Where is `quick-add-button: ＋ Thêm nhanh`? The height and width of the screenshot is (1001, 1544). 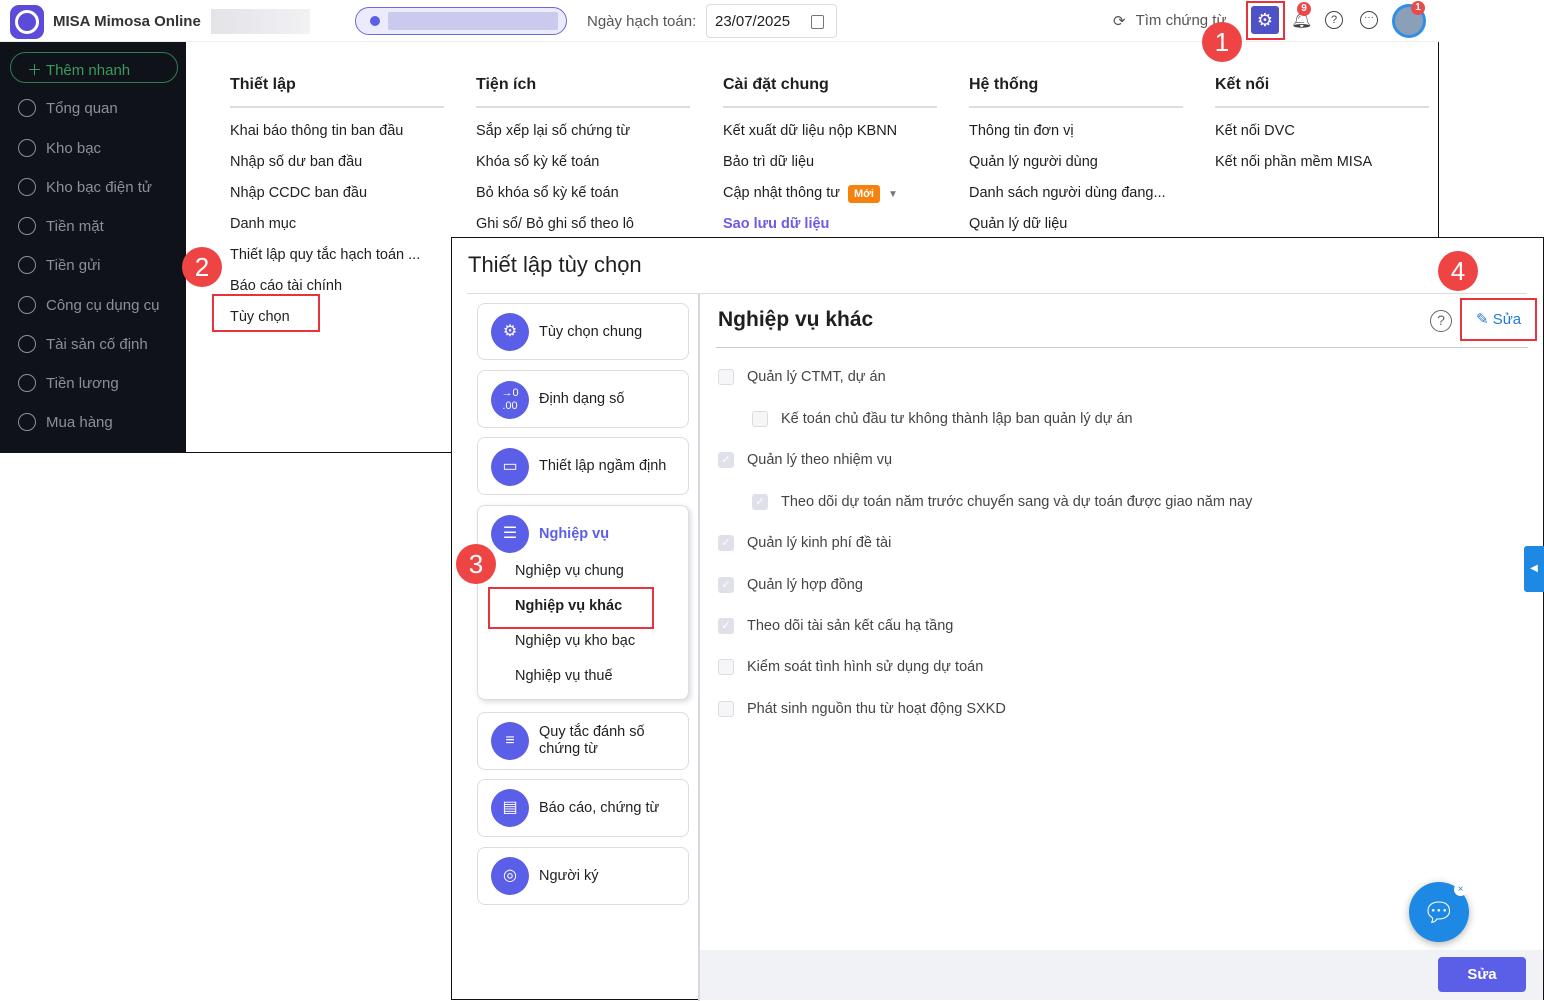 quick-add-button: ＋ Thêm nhanh is located at coordinates (94, 67).